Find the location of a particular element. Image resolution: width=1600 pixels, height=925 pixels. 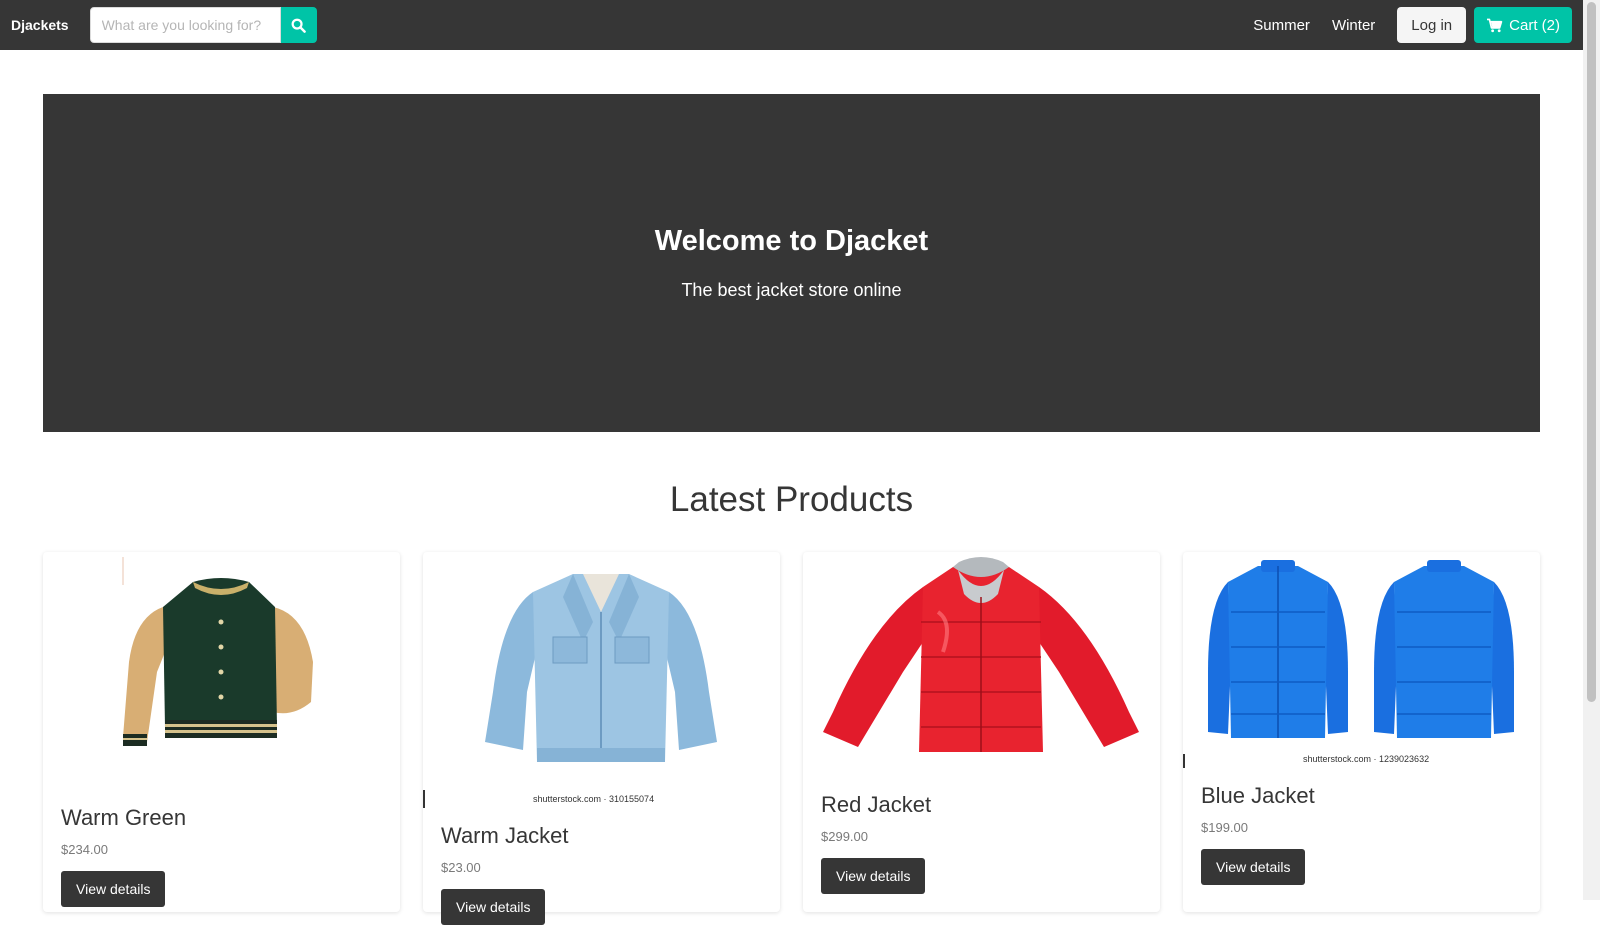

product-card: Red Jacket $299.00 View details is located at coordinates (981, 732).